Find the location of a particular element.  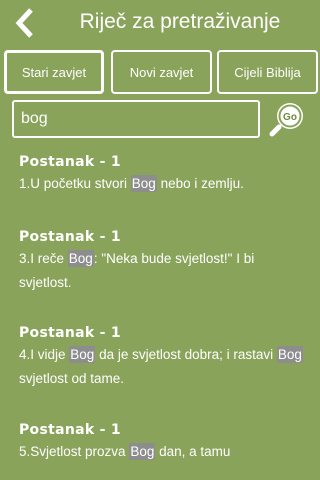

header: Riječ za pretraživanje is located at coordinates (160, 22).